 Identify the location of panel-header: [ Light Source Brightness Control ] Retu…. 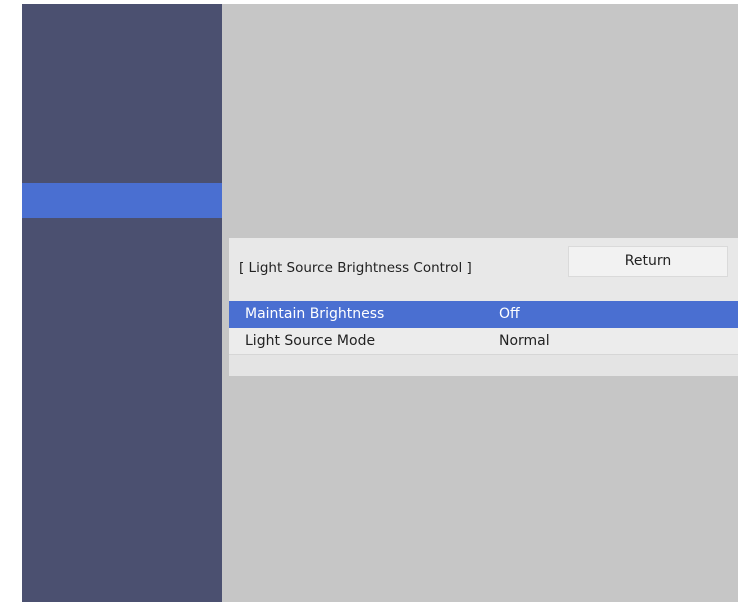
(483, 266).